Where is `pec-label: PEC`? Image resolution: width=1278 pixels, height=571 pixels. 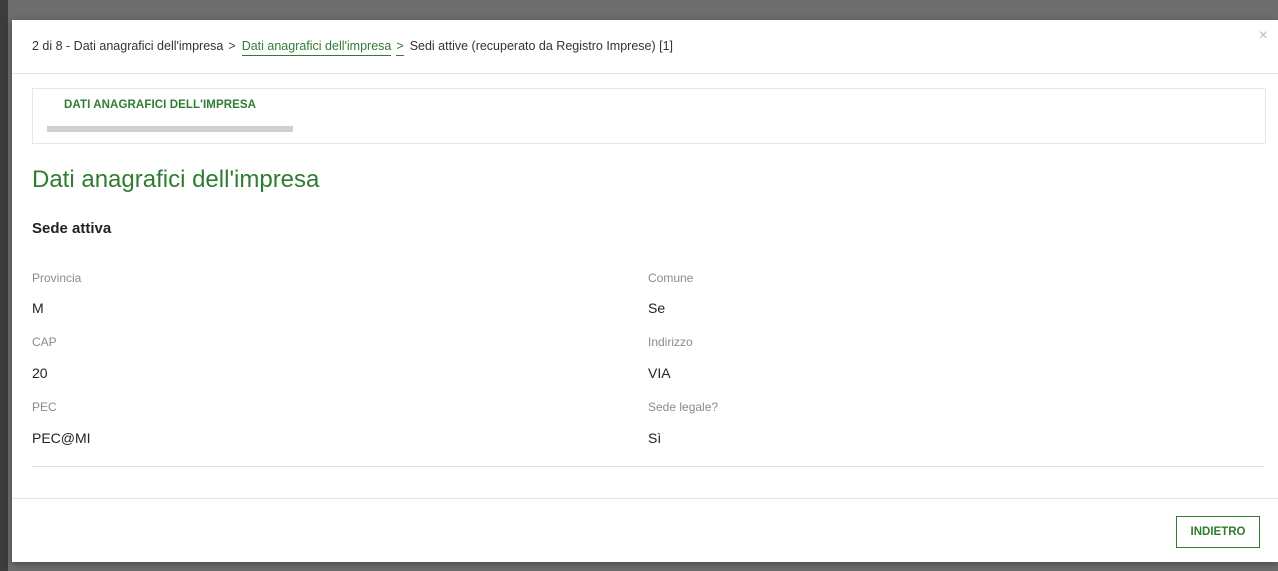 pec-label: PEC is located at coordinates (44, 407).